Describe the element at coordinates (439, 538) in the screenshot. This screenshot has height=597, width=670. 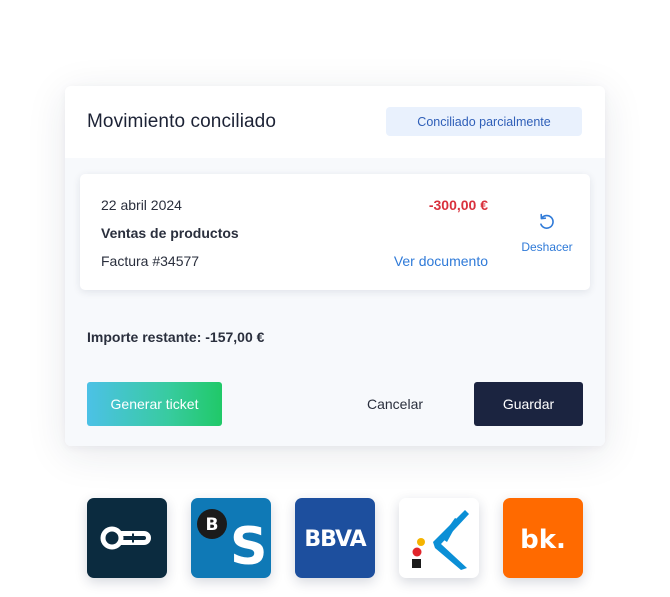
I see `caixabank-logo-icon` at that location.